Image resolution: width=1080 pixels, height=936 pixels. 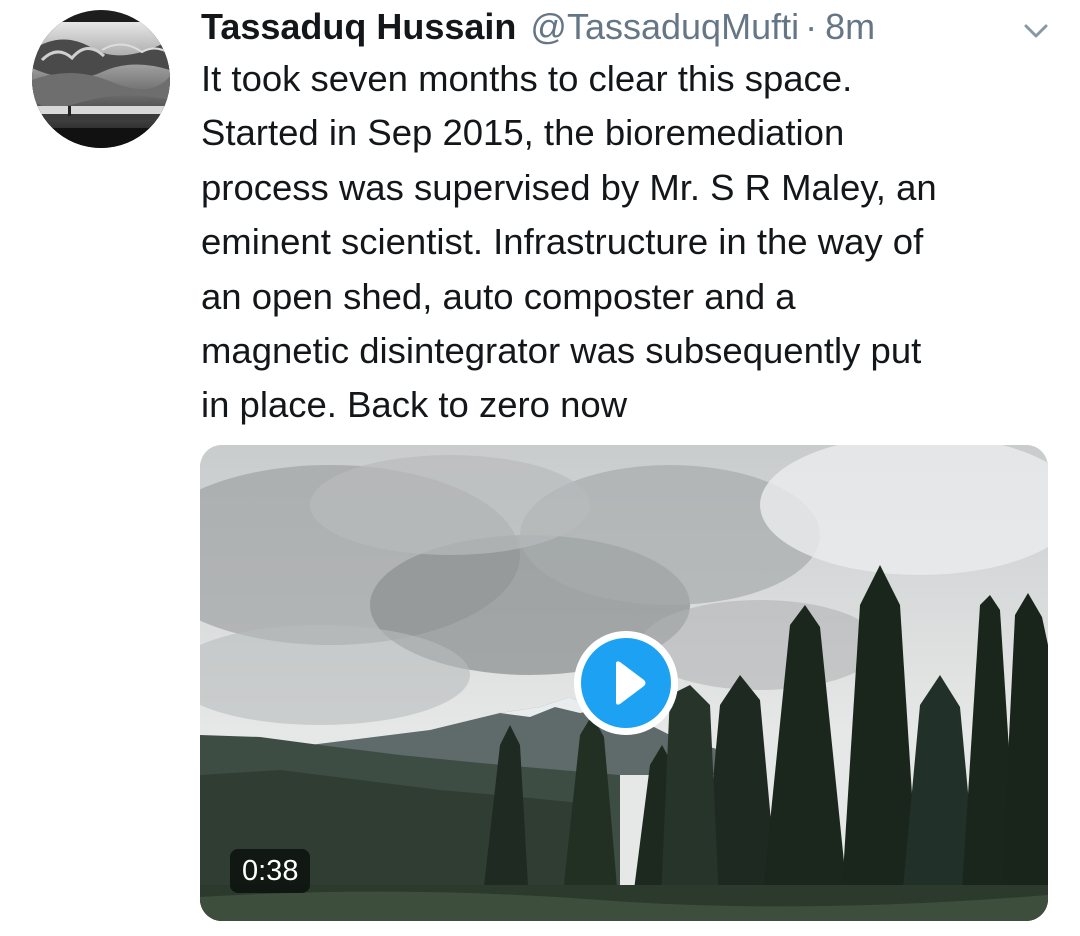 I want to click on tweet-text-line: an open shed, auto composter and a, so click(x=498, y=296).